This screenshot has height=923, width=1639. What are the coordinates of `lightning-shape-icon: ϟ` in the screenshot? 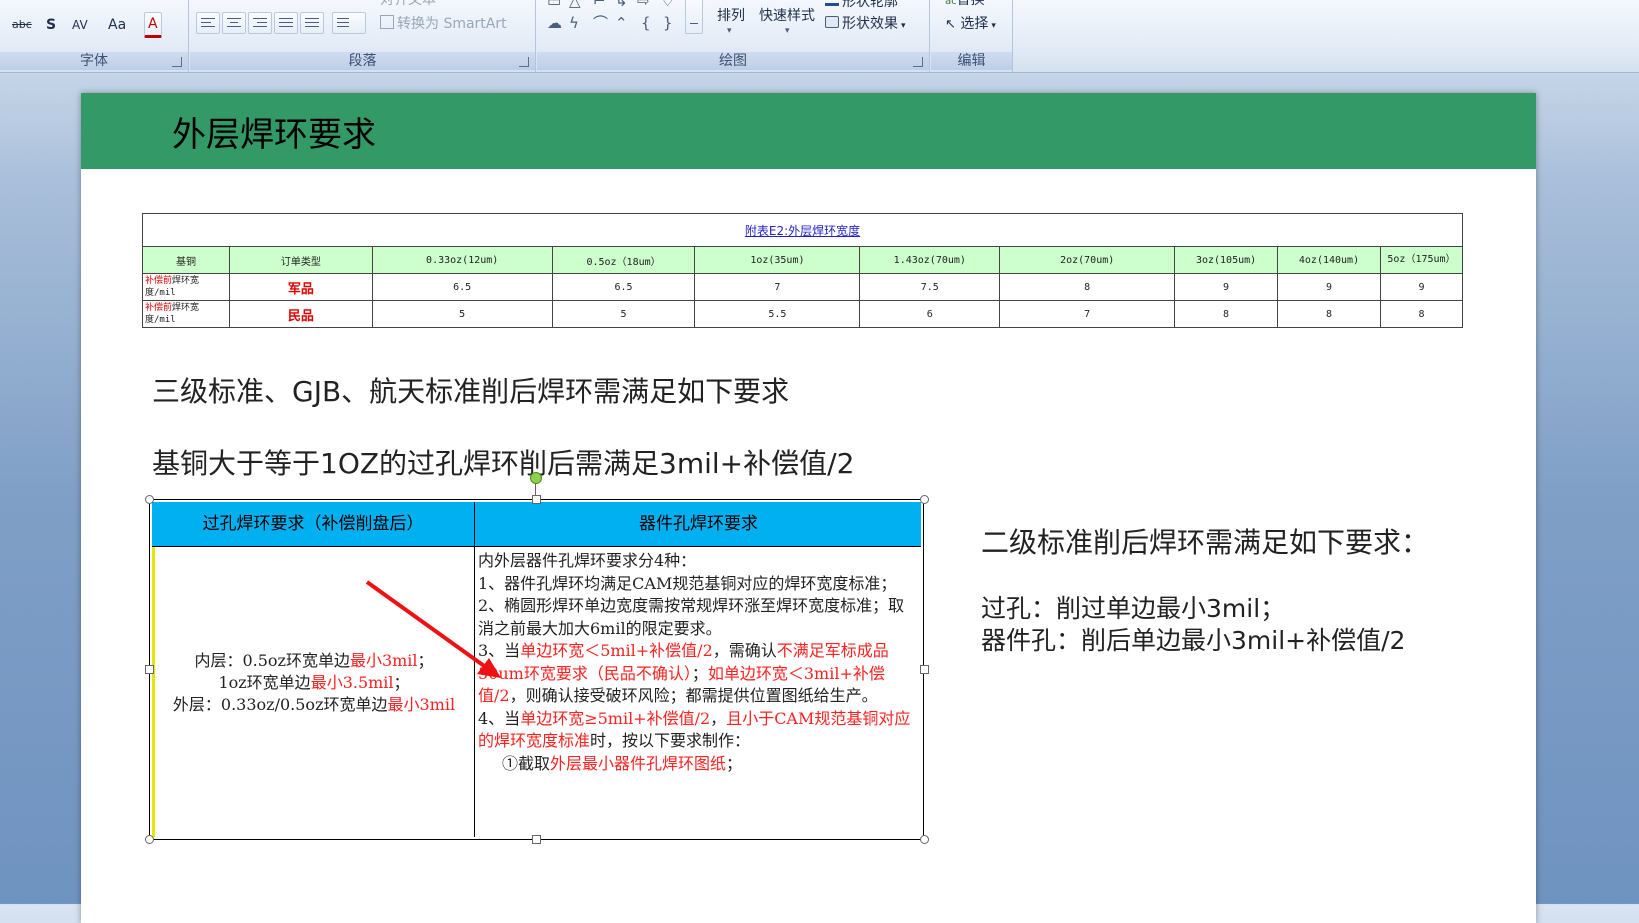 It's located at (574, 23).